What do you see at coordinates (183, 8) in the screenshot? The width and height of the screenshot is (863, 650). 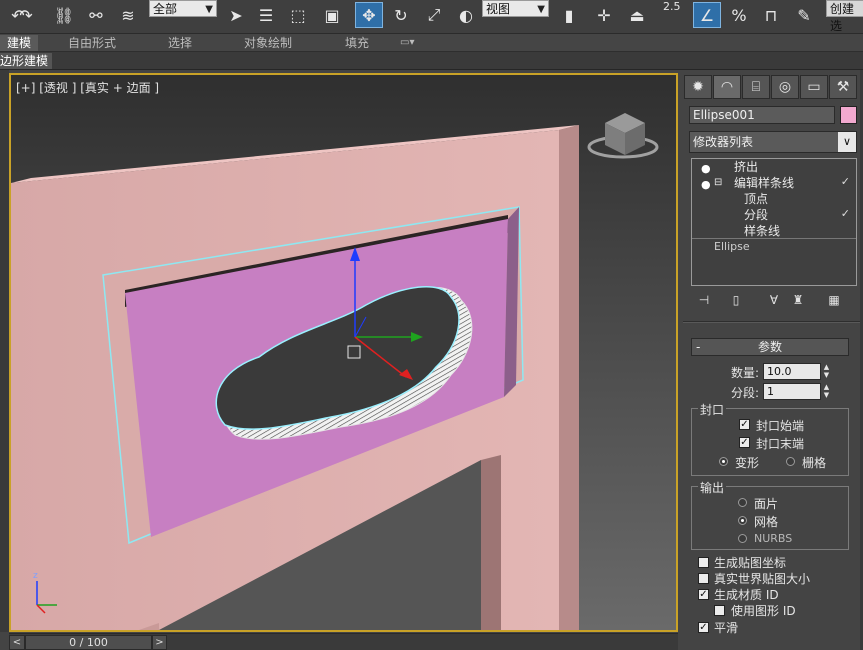 I see `selection-filter-dropdown: 全部 ▼` at bounding box center [183, 8].